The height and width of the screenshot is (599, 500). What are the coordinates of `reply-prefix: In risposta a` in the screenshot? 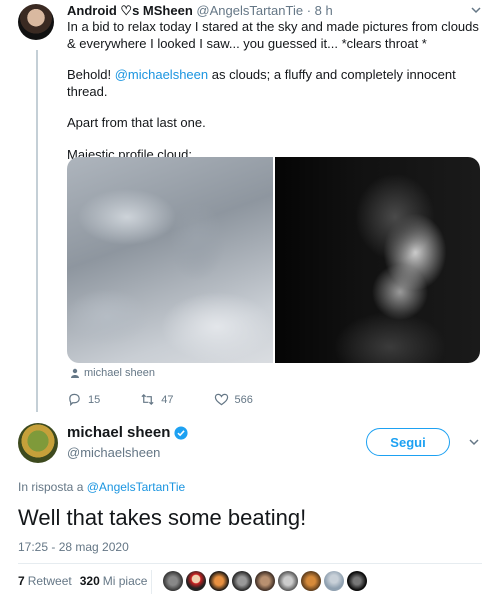 It's located at (52, 487).